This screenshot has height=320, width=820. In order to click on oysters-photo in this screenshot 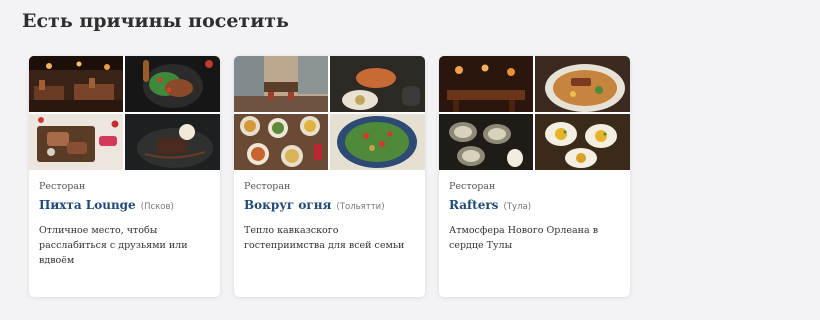, I will do `click(486, 142)`.